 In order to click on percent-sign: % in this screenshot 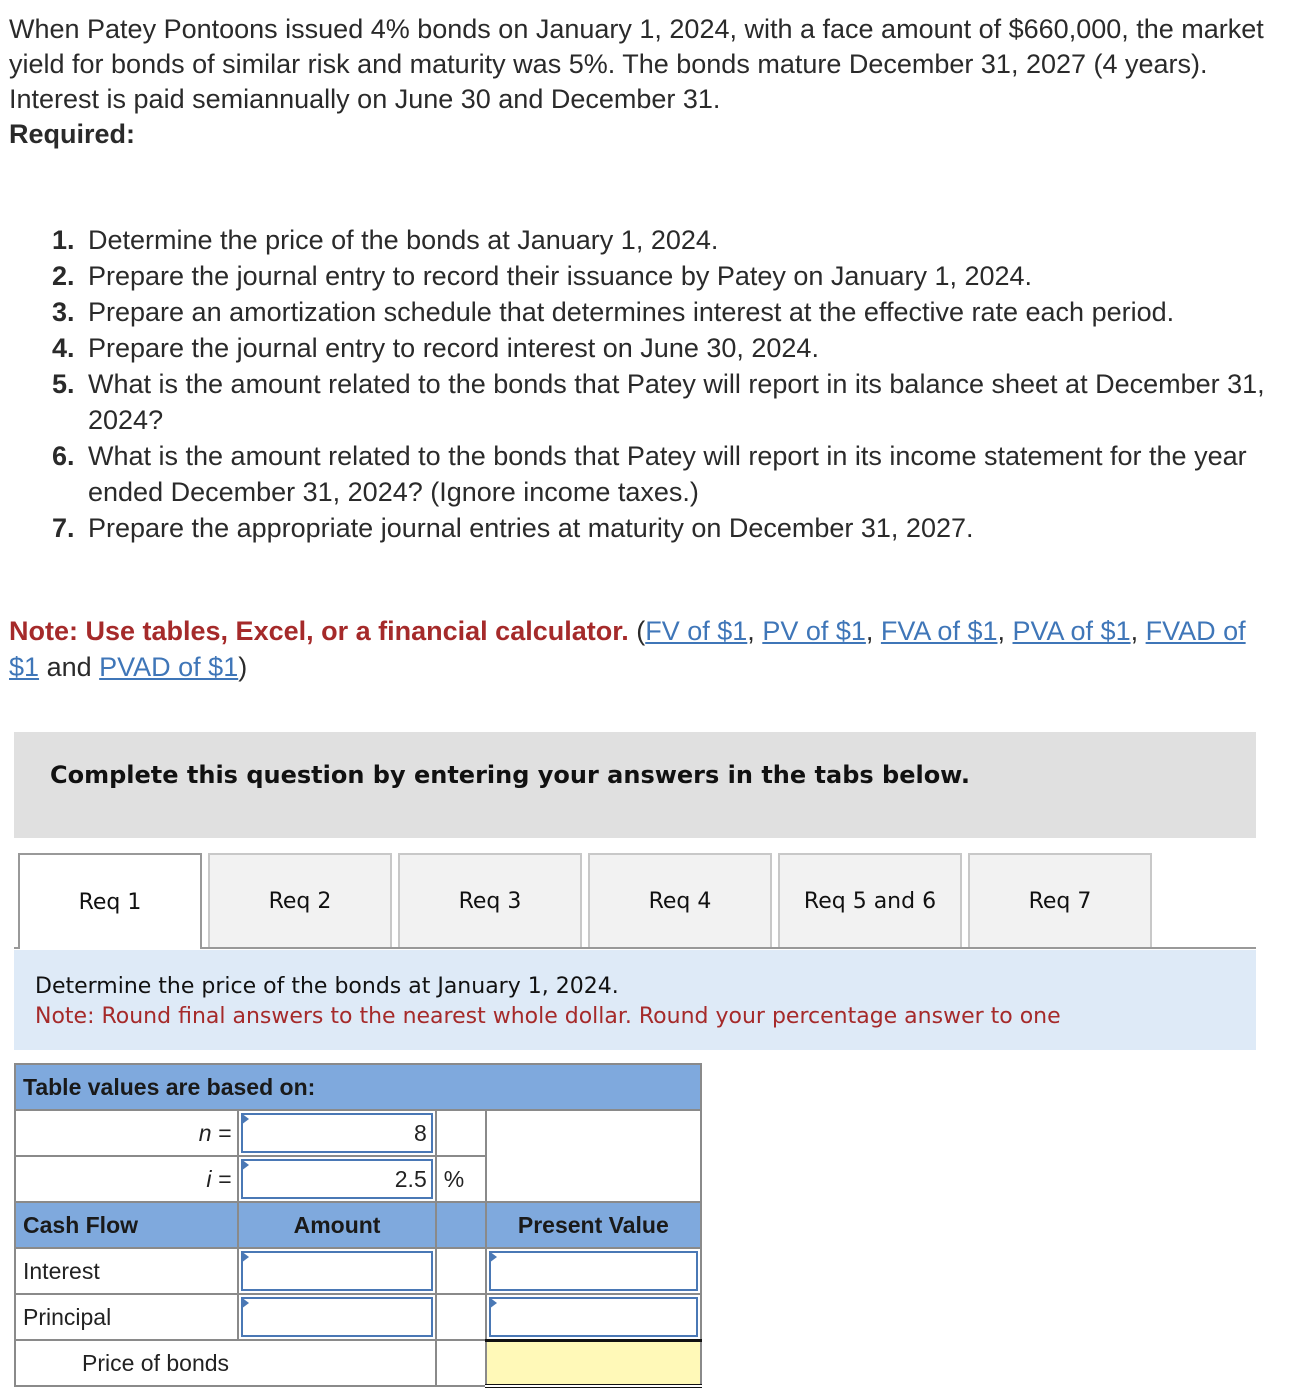, I will do `click(460, 1179)`.